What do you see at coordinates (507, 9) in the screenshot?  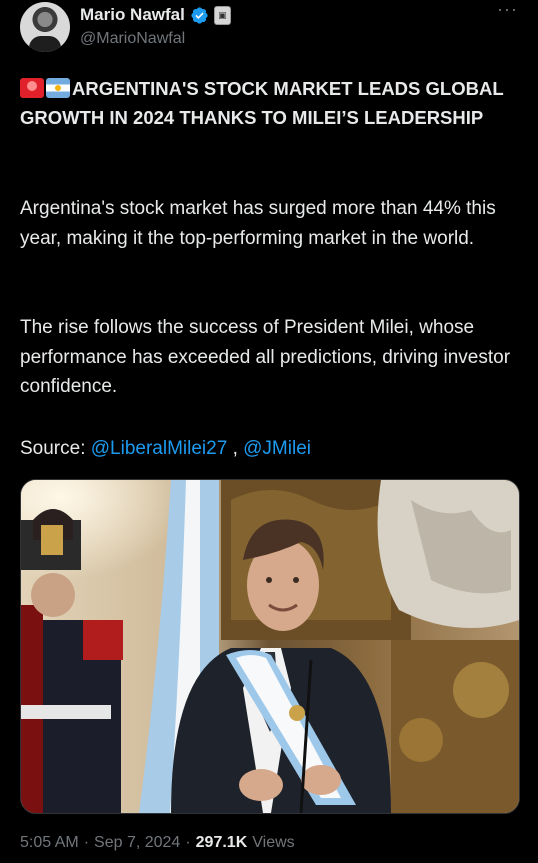 I see `more-options-icon: ···` at bounding box center [507, 9].